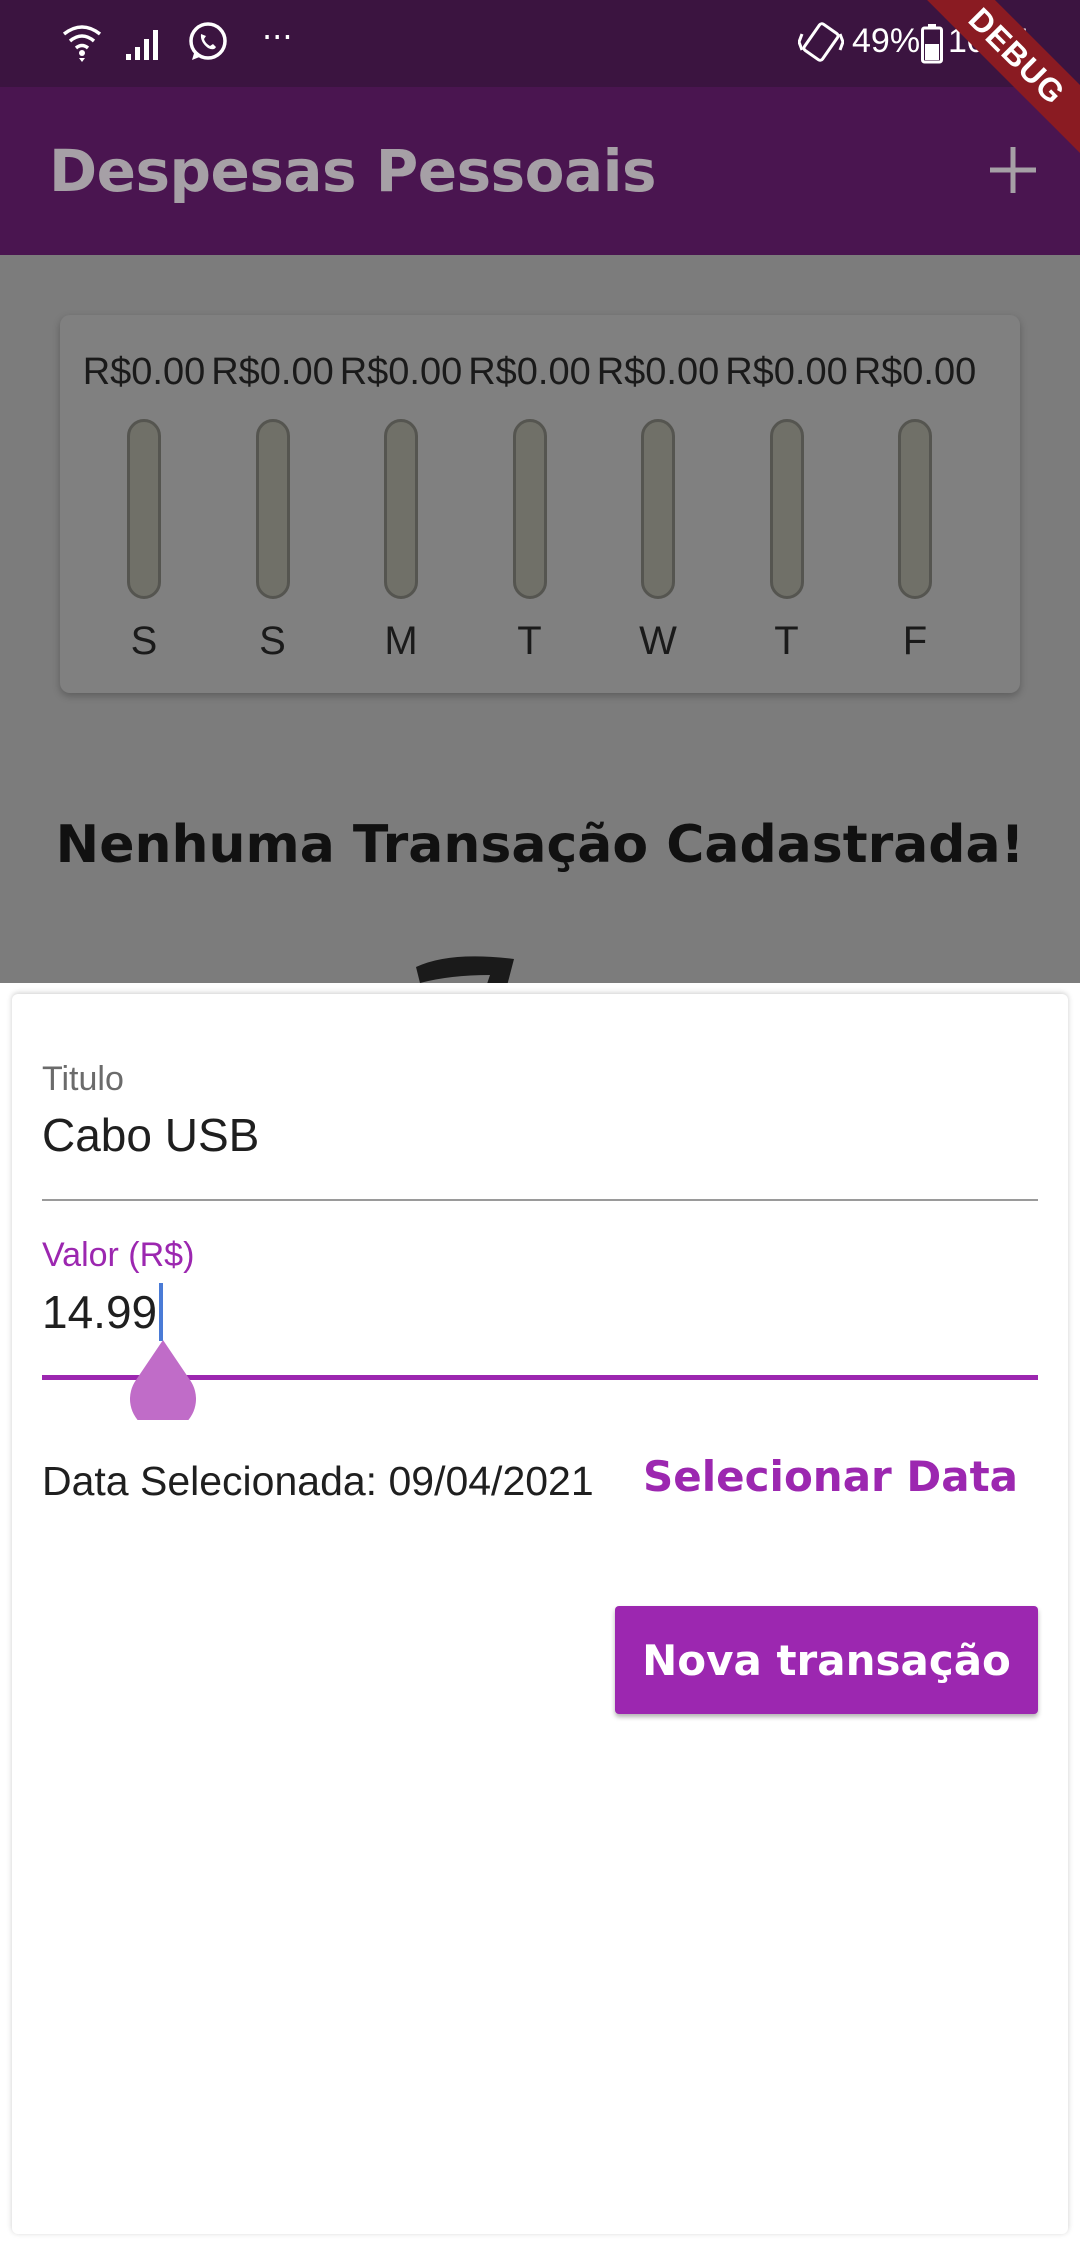 This screenshot has height=2246, width=1080. Describe the element at coordinates (401, 641) in the screenshot. I see `bar-day-label: M` at that location.